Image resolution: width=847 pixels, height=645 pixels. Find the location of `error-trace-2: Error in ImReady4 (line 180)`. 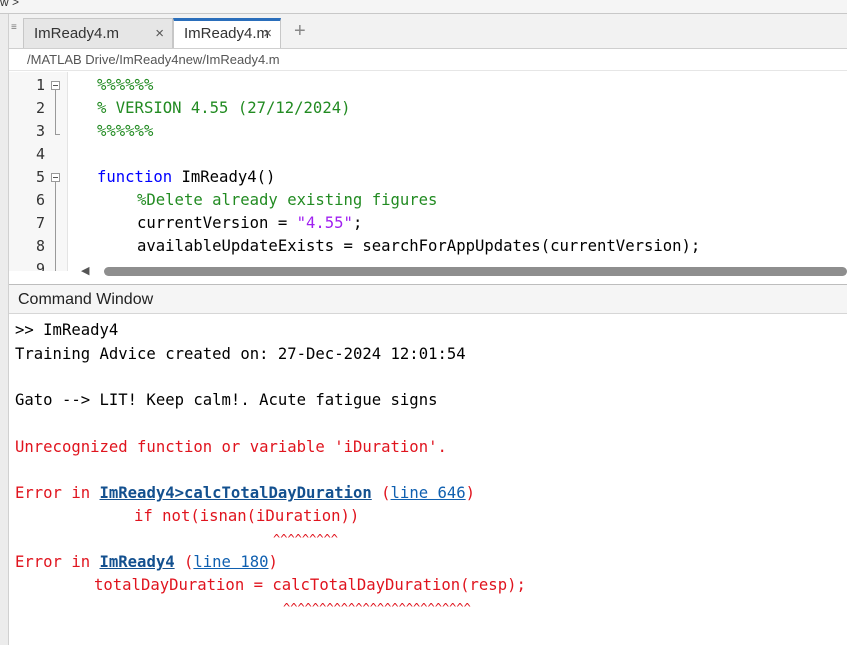

error-trace-2: Error in ImReady4 (line 180) is located at coordinates (146, 562).